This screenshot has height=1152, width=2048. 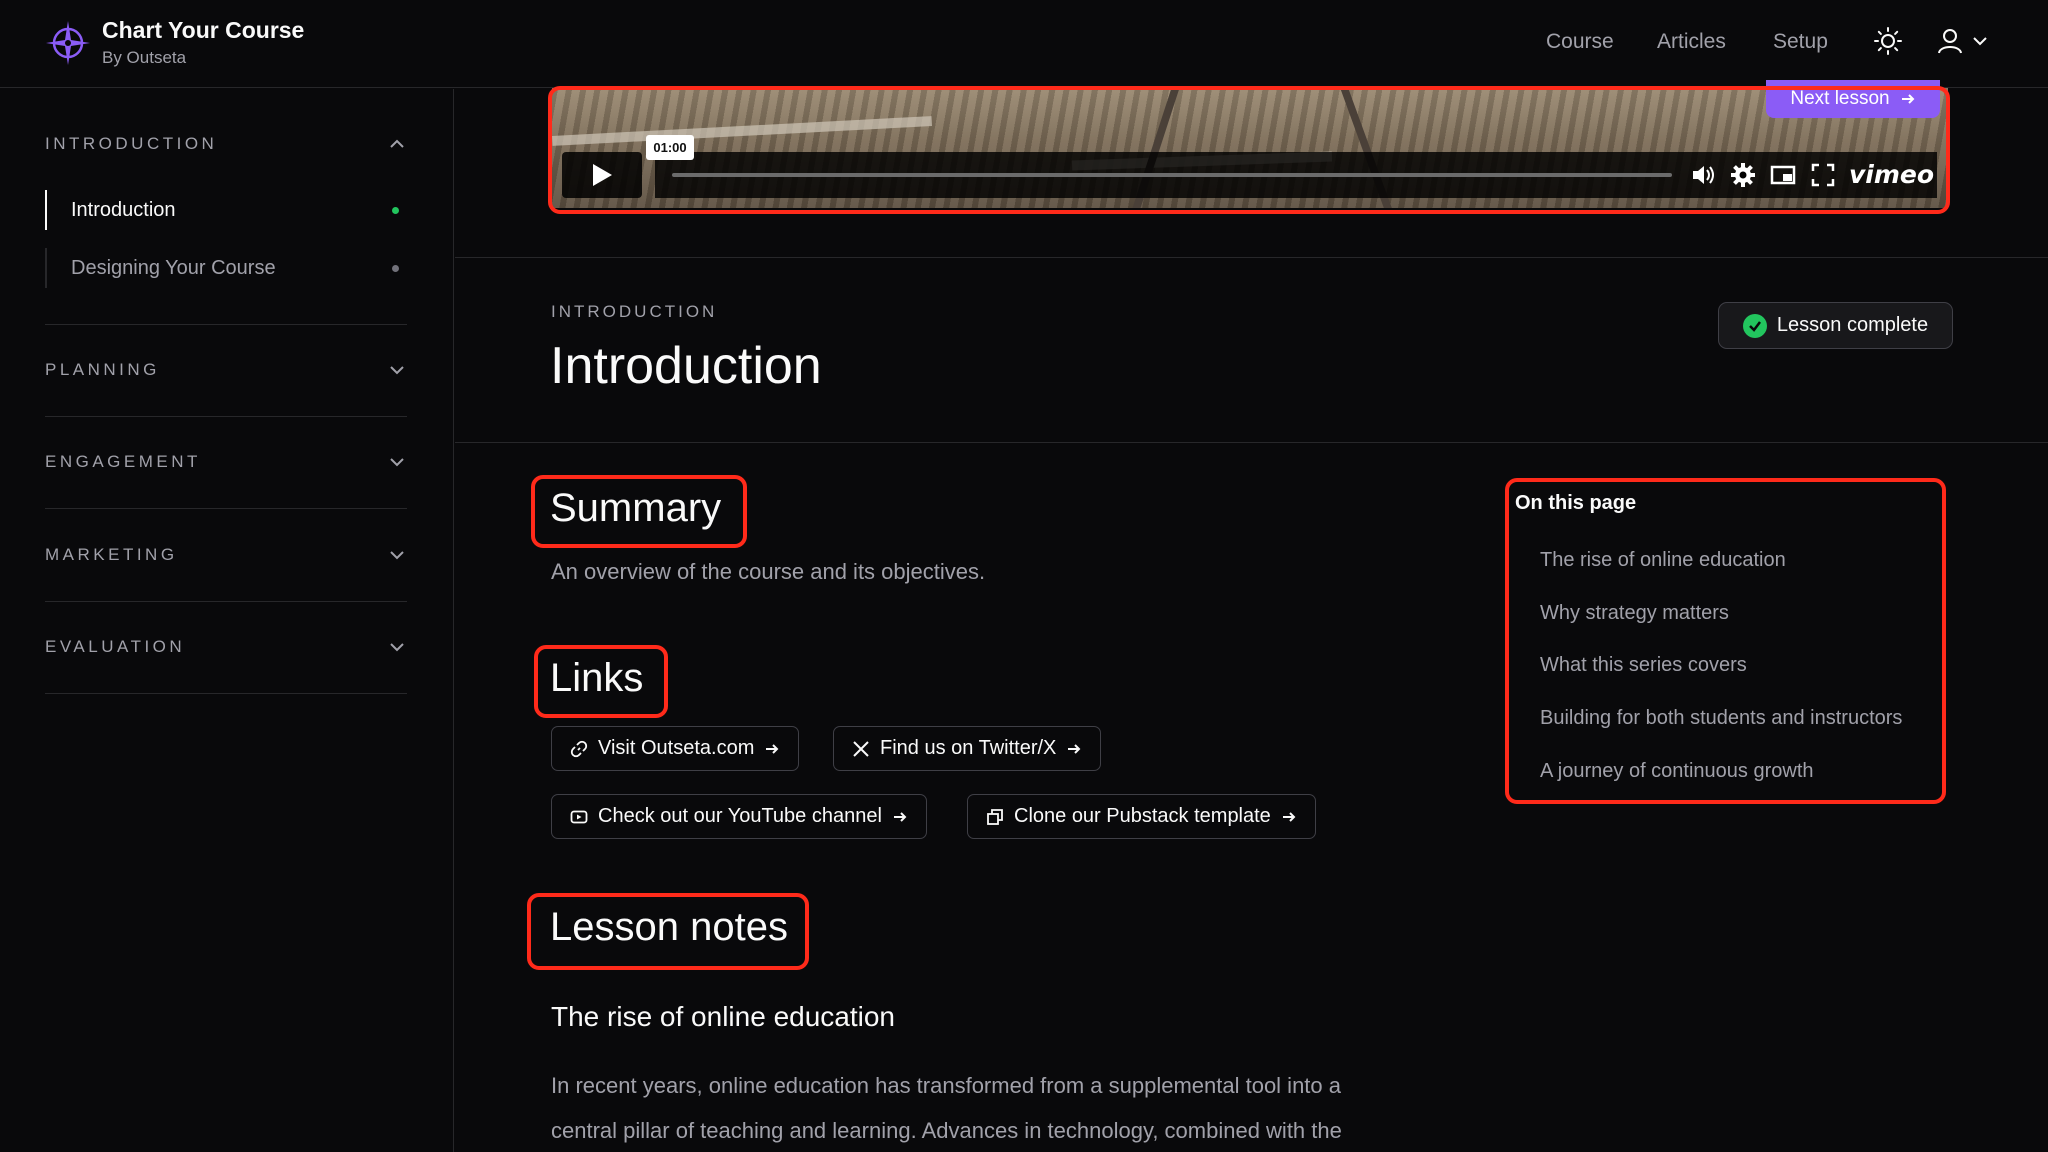 I want to click on section-label: MARKETING, so click(x=111, y=554).